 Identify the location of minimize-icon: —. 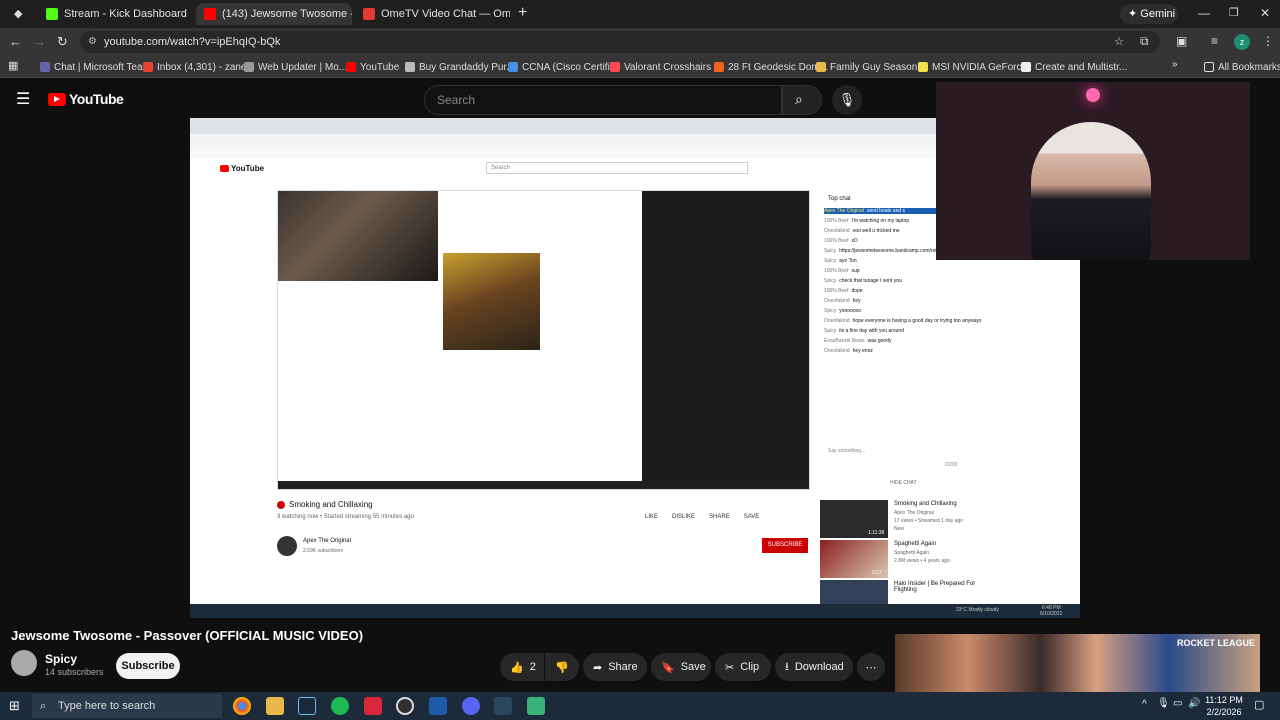
(1204, 13).